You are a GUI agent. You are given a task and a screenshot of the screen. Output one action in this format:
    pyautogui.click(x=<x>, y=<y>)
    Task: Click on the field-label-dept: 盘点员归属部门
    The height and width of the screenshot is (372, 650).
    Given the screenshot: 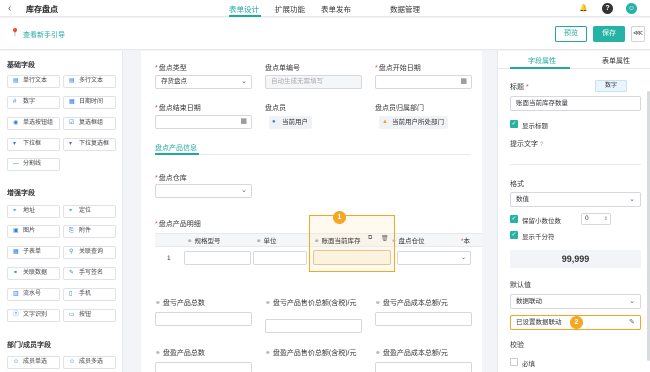 What is the action you would take?
    pyautogui.click(x=399, y=108)
    